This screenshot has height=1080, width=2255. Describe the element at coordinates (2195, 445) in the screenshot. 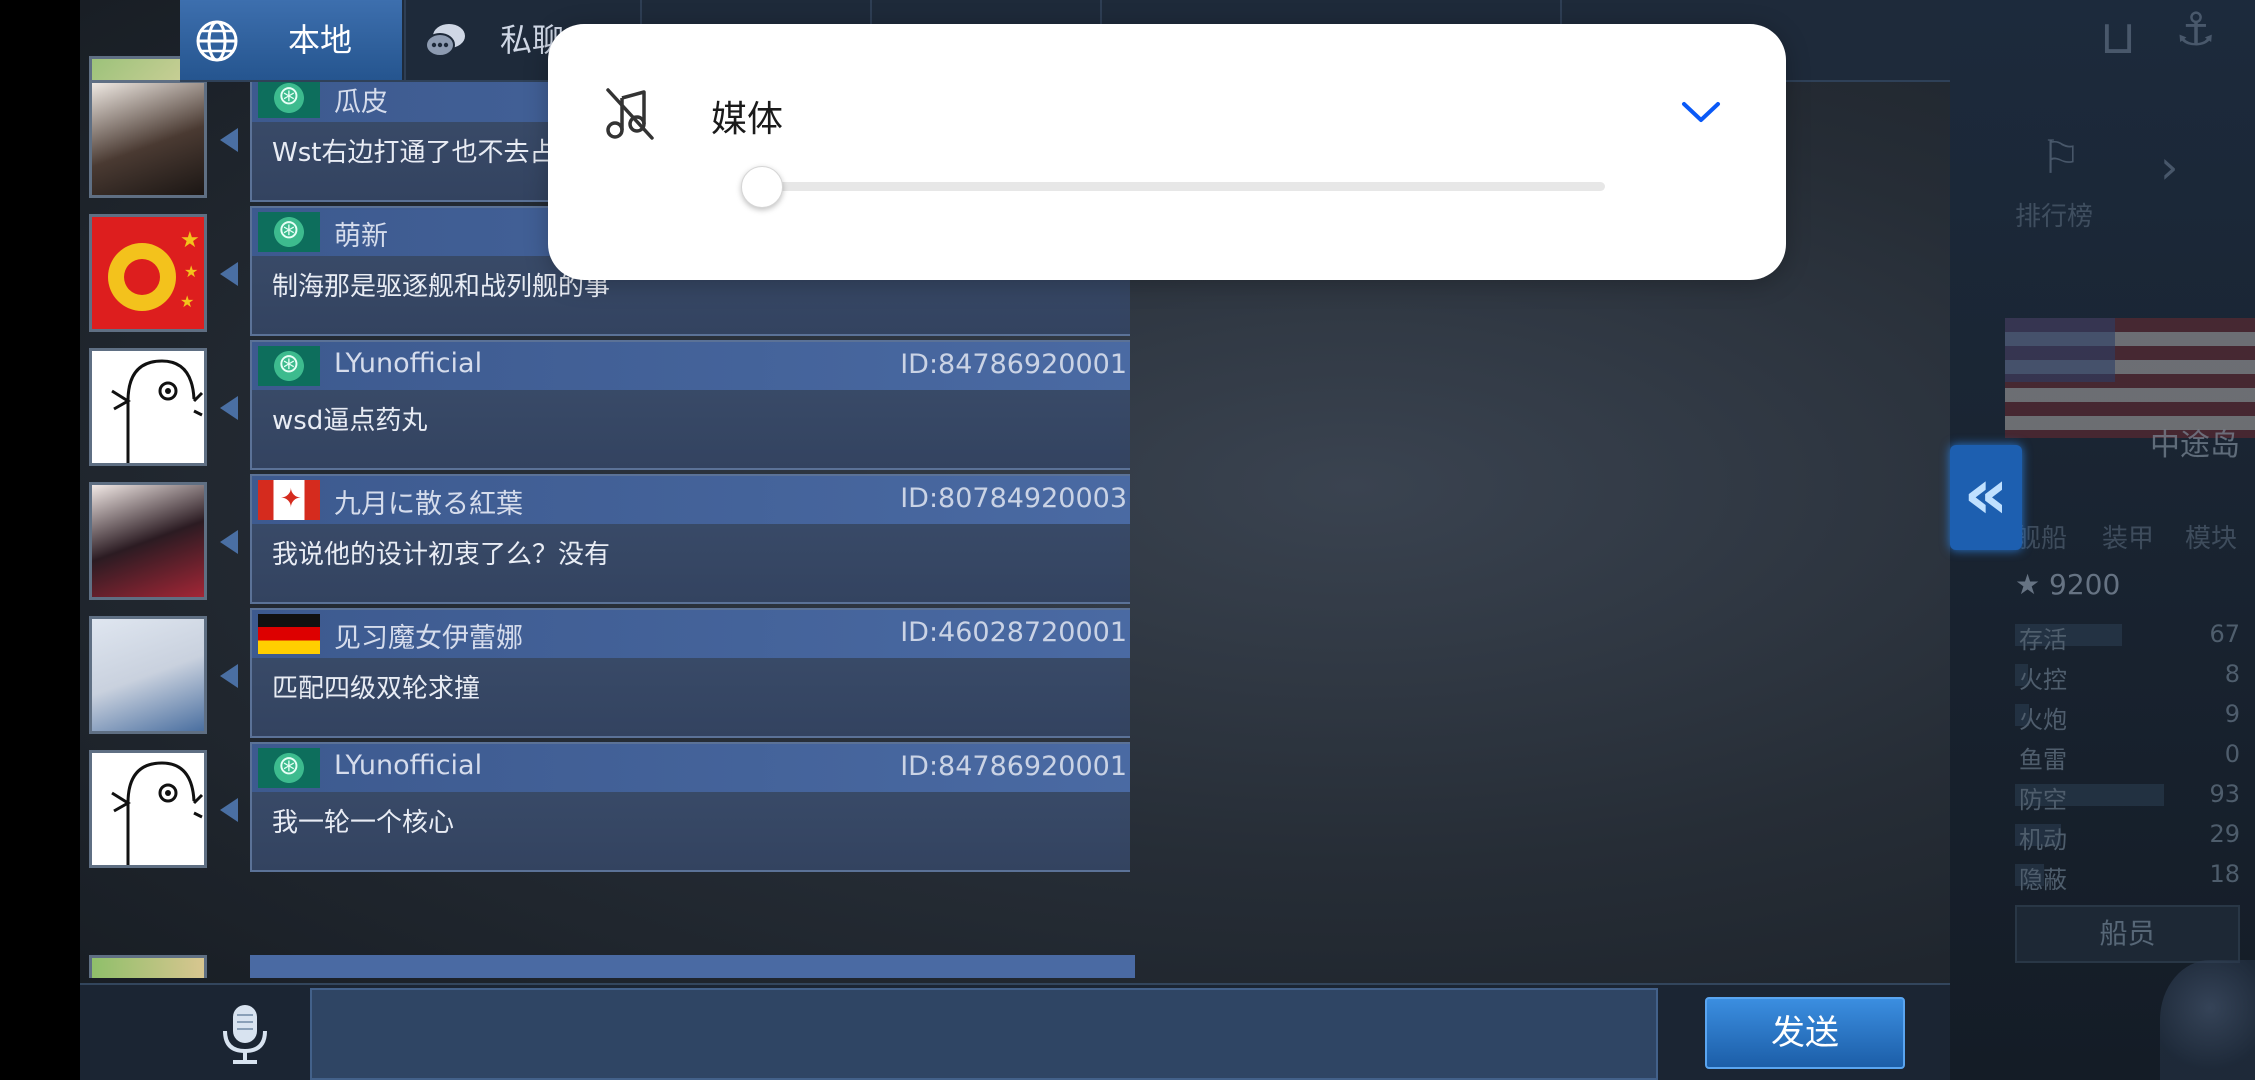

I see `ship-name: 中途岛` at that location.